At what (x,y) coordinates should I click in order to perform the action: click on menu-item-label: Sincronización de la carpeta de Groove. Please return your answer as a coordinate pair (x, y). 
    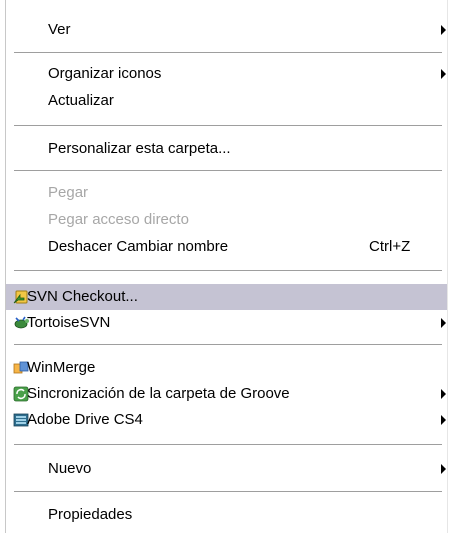
    Looking at the image, I should click on (158, 393).